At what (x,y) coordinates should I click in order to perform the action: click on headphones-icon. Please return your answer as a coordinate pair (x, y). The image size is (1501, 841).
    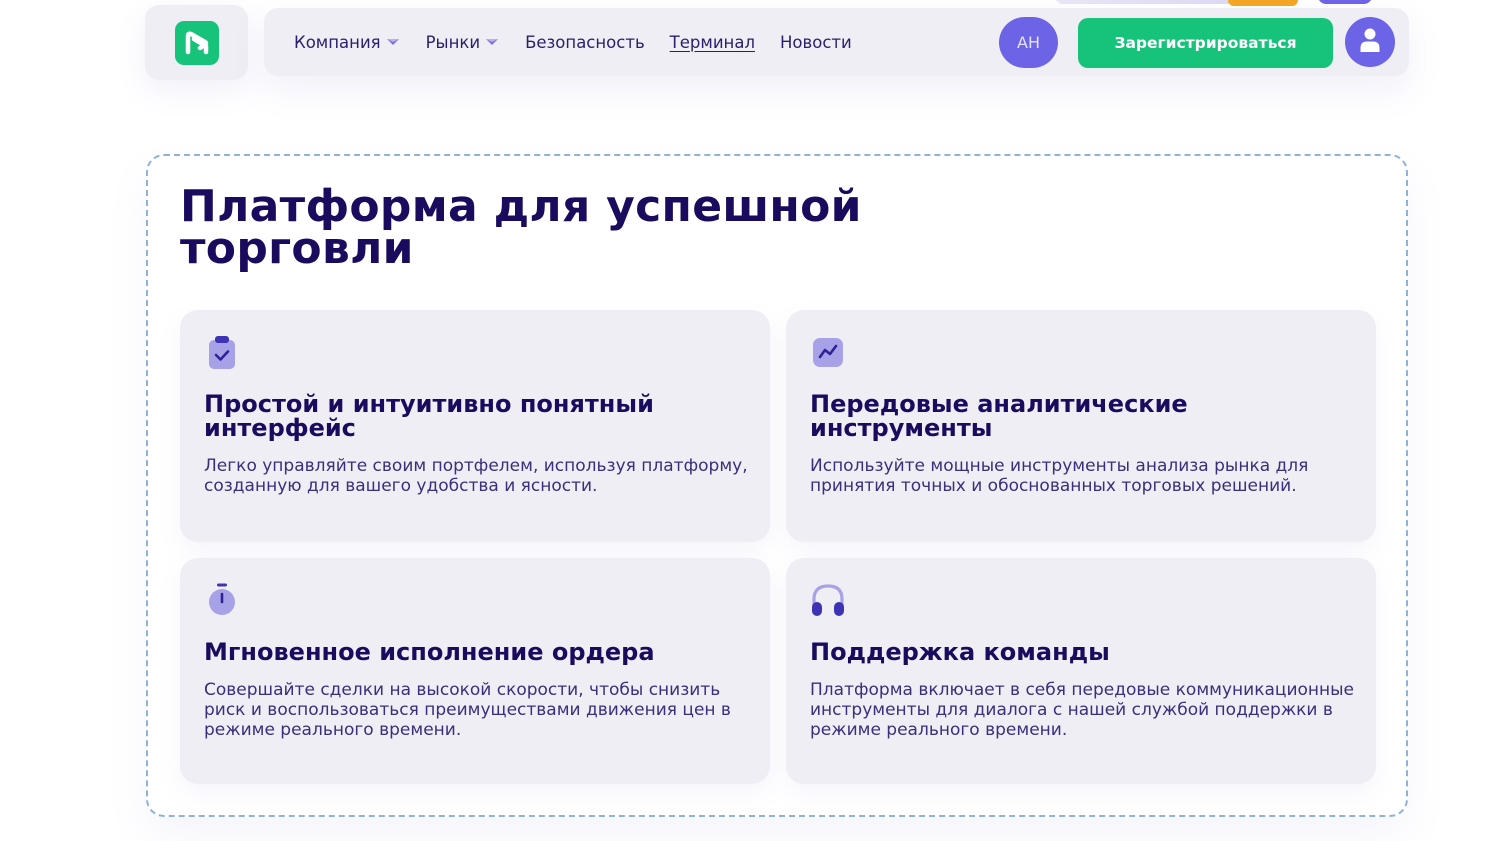
    Looking at the image, I should click on (828, 600).